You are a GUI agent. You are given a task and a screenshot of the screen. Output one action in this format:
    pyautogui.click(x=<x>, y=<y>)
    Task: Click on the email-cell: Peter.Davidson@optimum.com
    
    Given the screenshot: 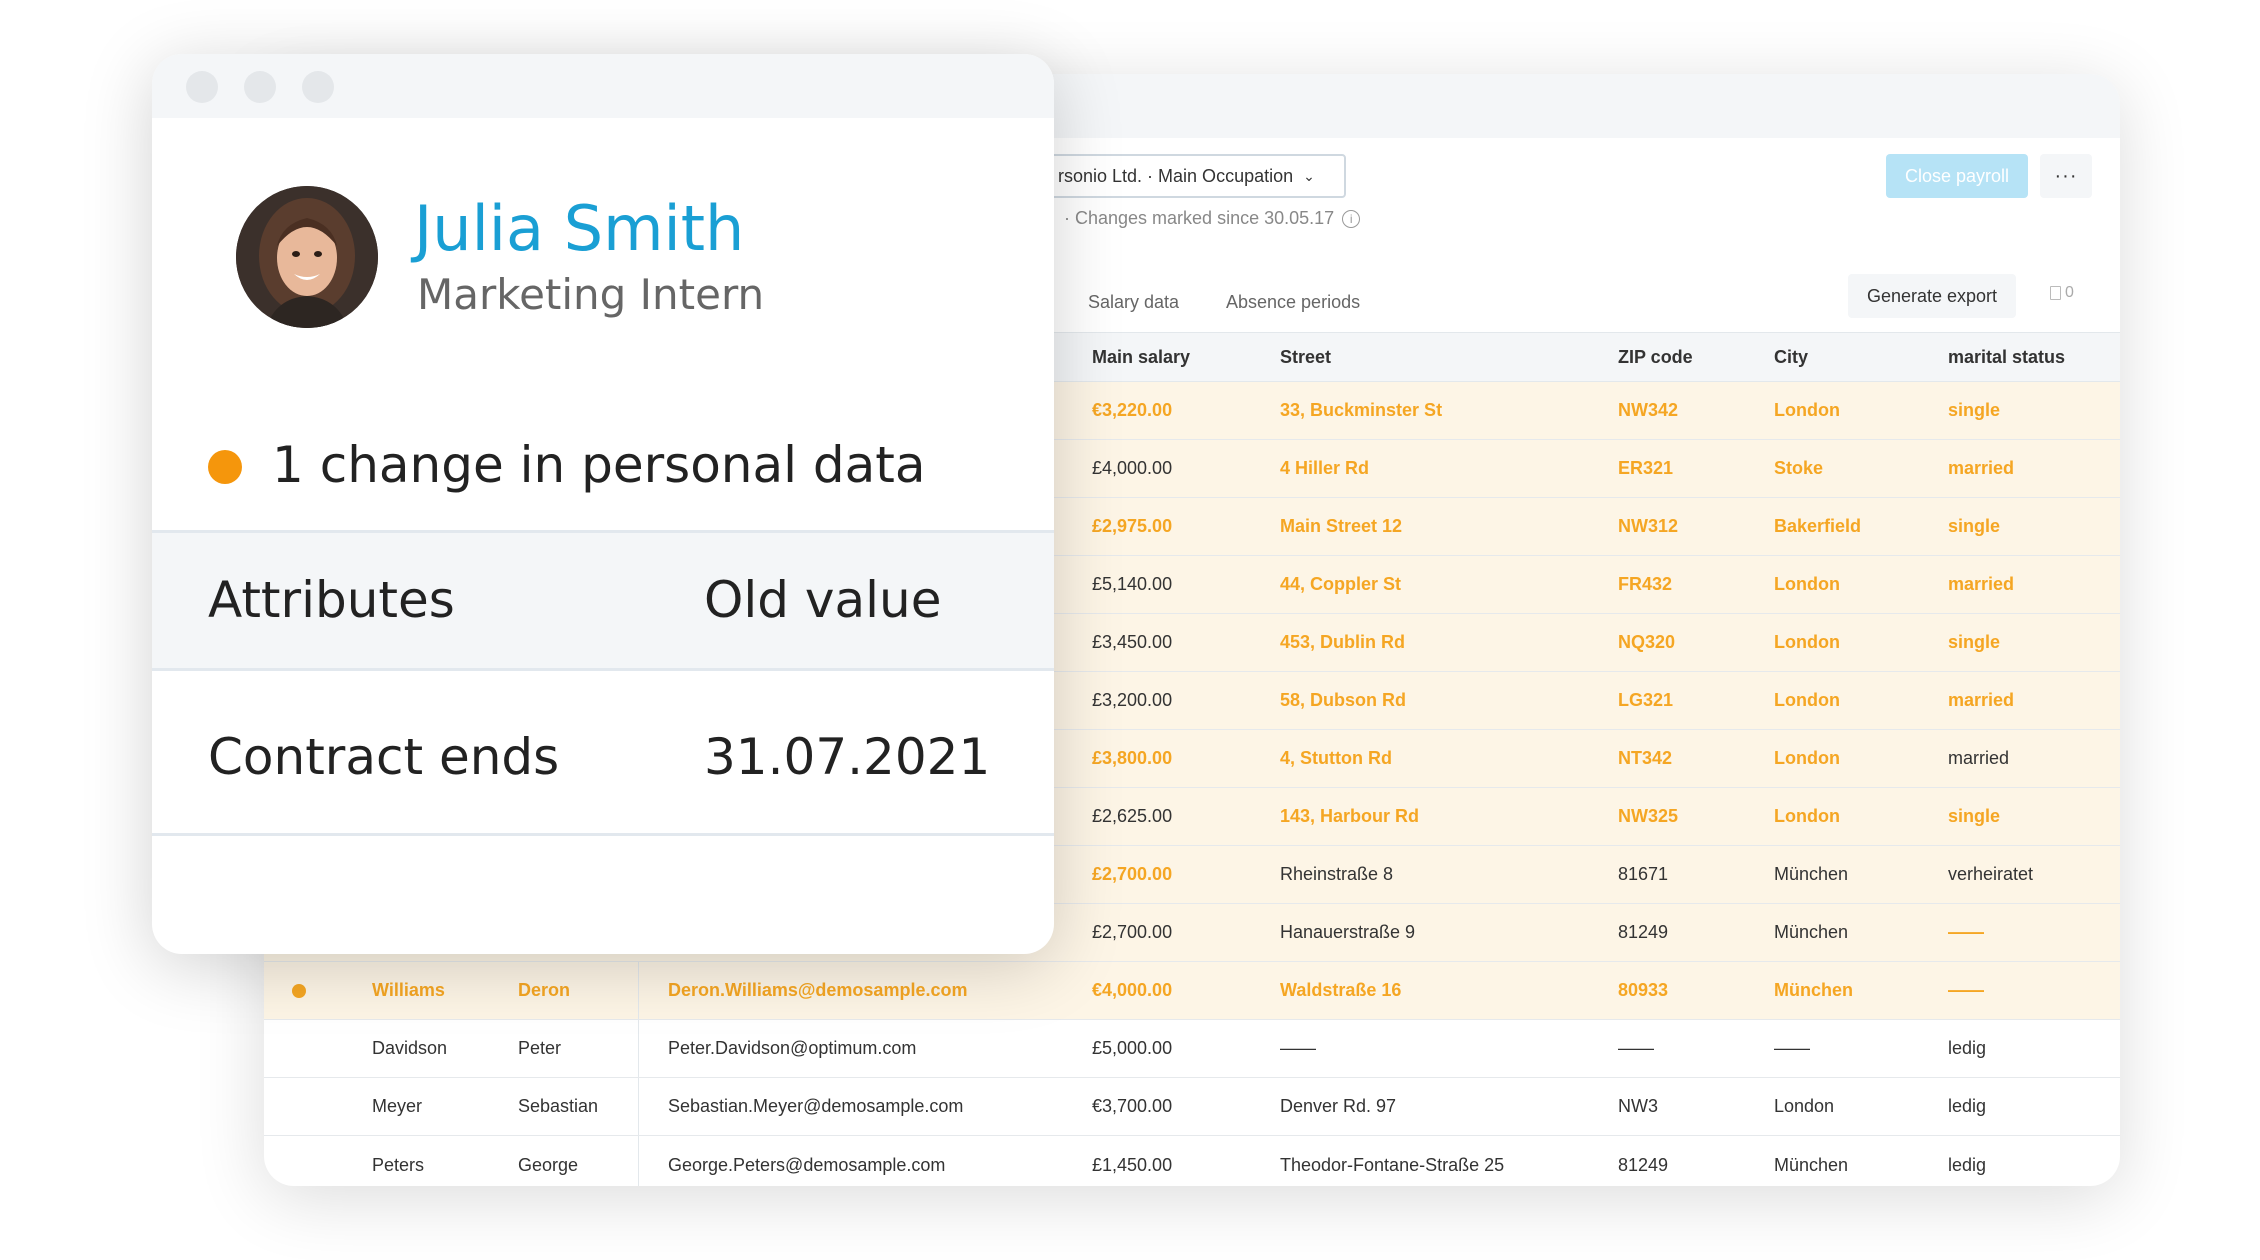 What is the action you would take?
    pyautogui.click(x=792, y=1048)
    